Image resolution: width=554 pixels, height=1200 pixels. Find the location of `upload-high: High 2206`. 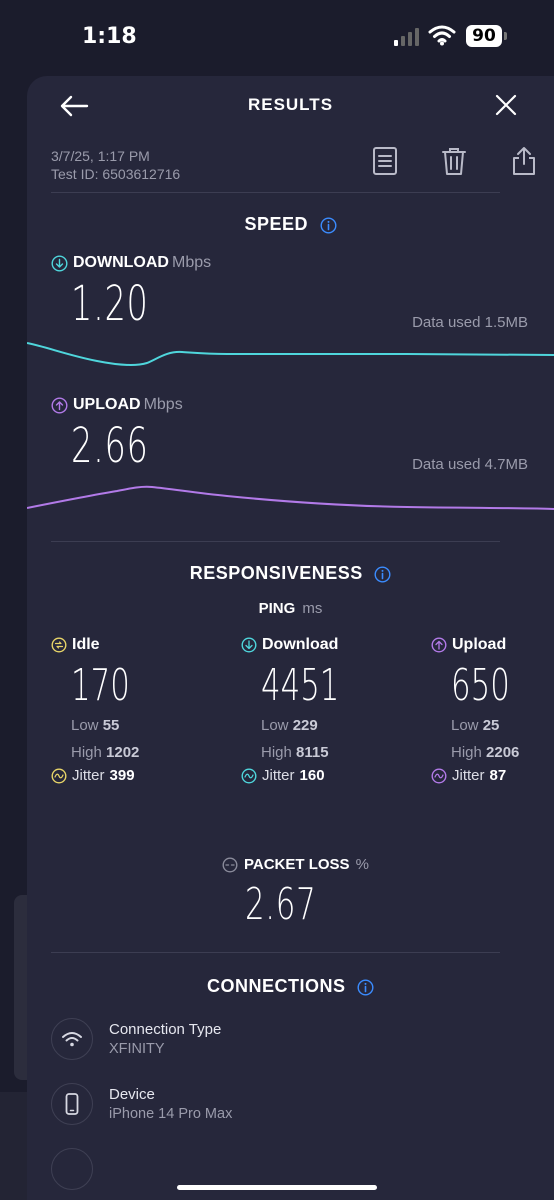

upload-high: High 2206 is located at coordinates (502, 752).